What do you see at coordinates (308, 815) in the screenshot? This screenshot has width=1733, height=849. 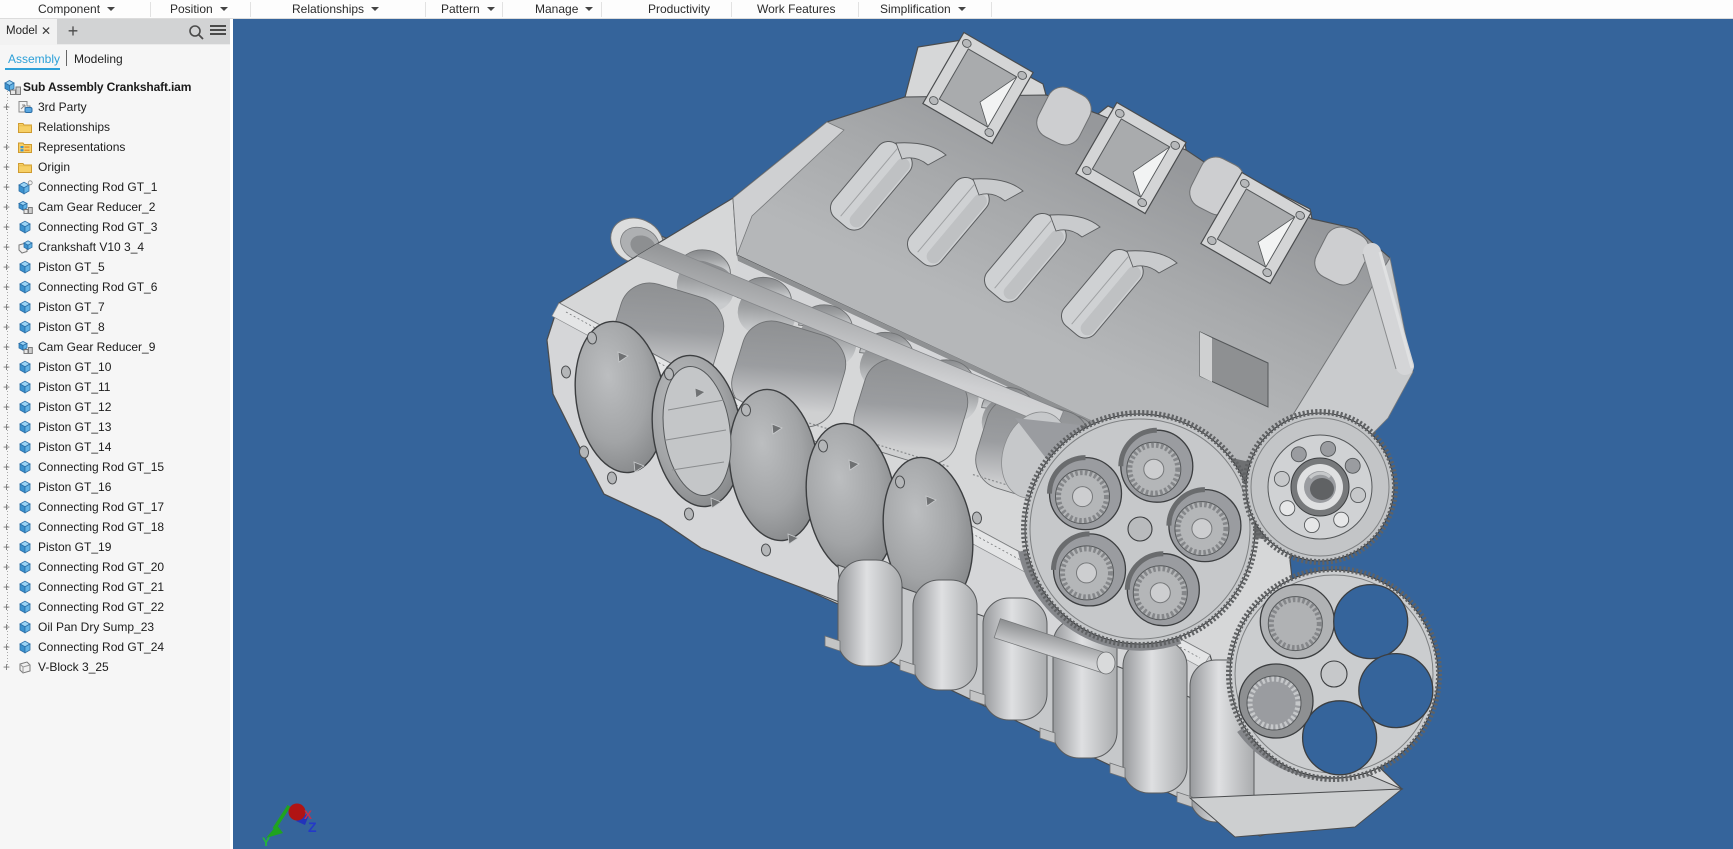 I see `svg-text: X` at bounding box center [308, 815].